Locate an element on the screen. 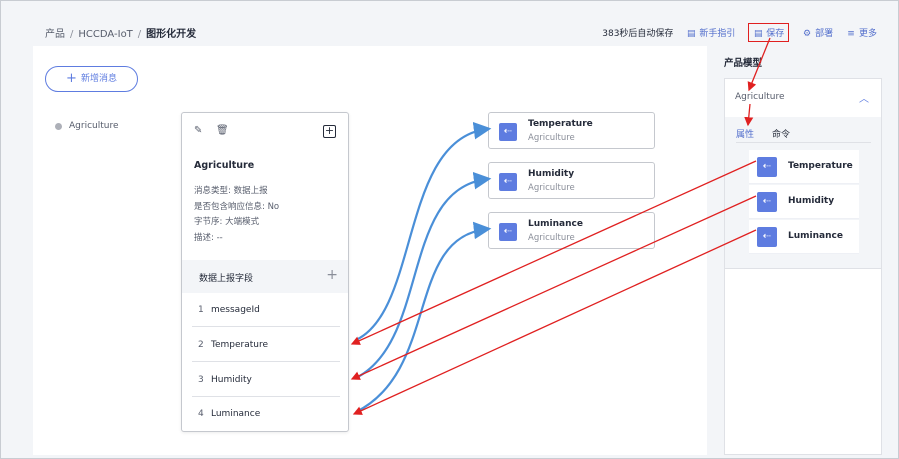  save-button: ▤ 保存 is located at coordinates (769, 32).